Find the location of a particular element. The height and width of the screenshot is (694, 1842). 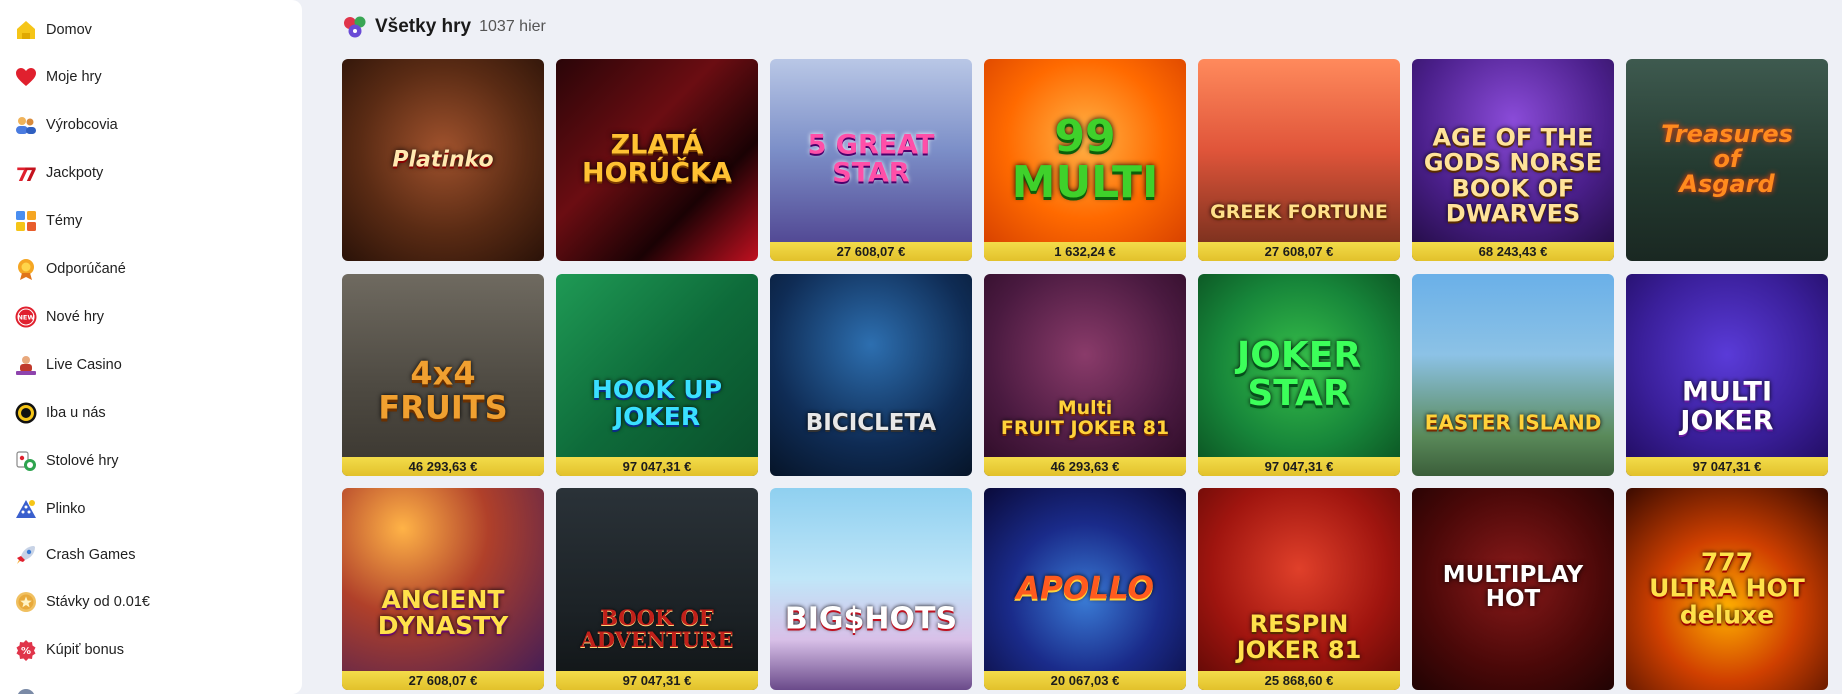

ring-icon is located at coordinates (26, 413).